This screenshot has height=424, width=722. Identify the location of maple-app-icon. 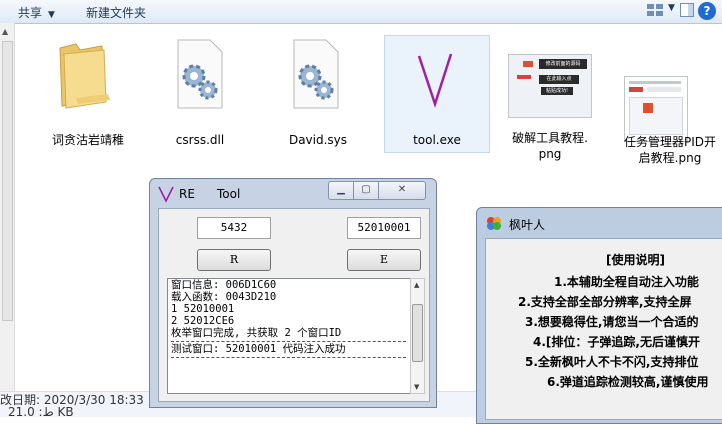
(494, 223).